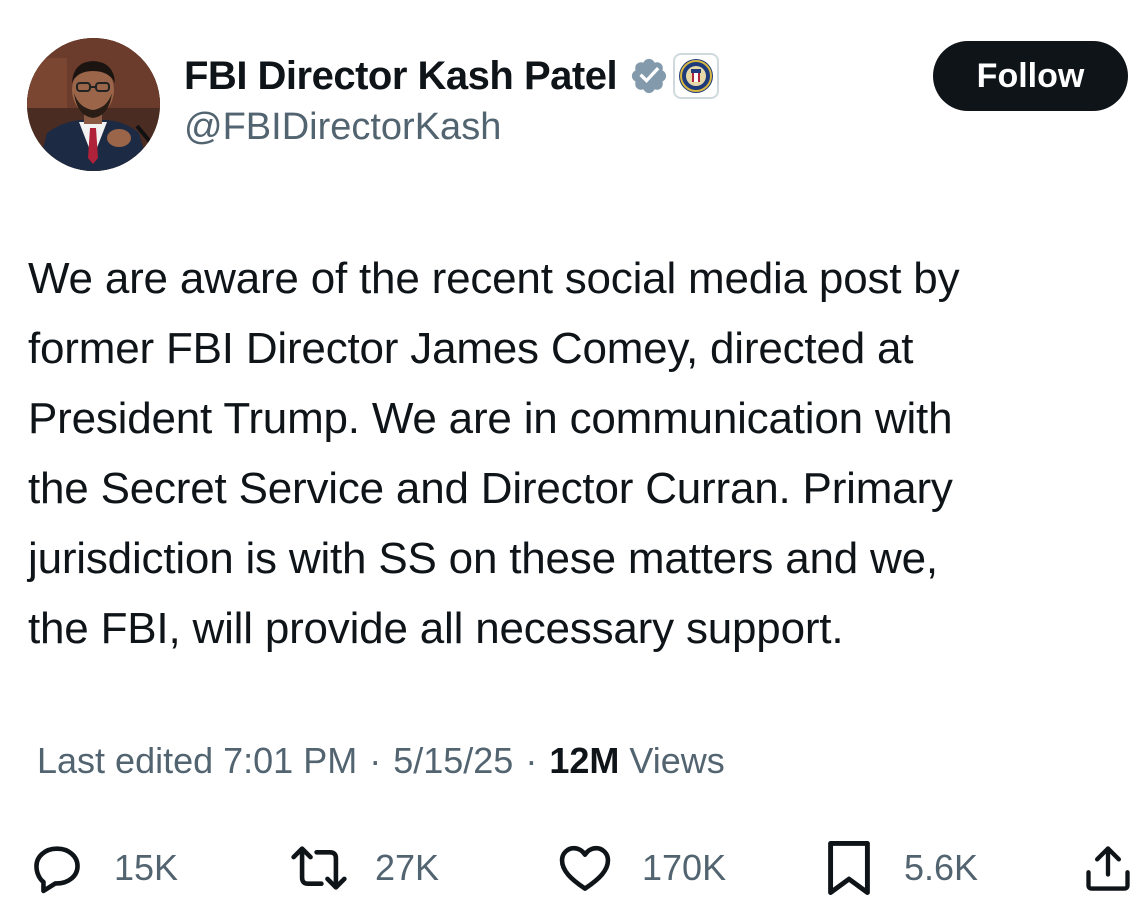 The height and width of the screenshot is (922, 1138). I want to click on author-name-row: FBI Director Kash Patel, so click(452, 76).